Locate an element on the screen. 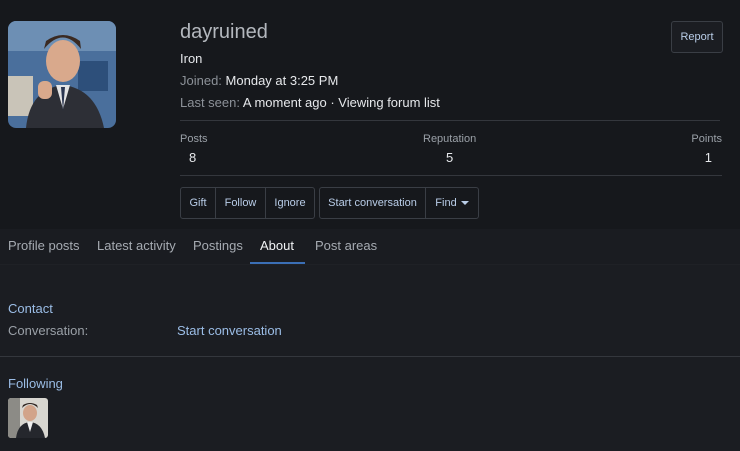  report-button: Report is located at coordinates (697, 37).